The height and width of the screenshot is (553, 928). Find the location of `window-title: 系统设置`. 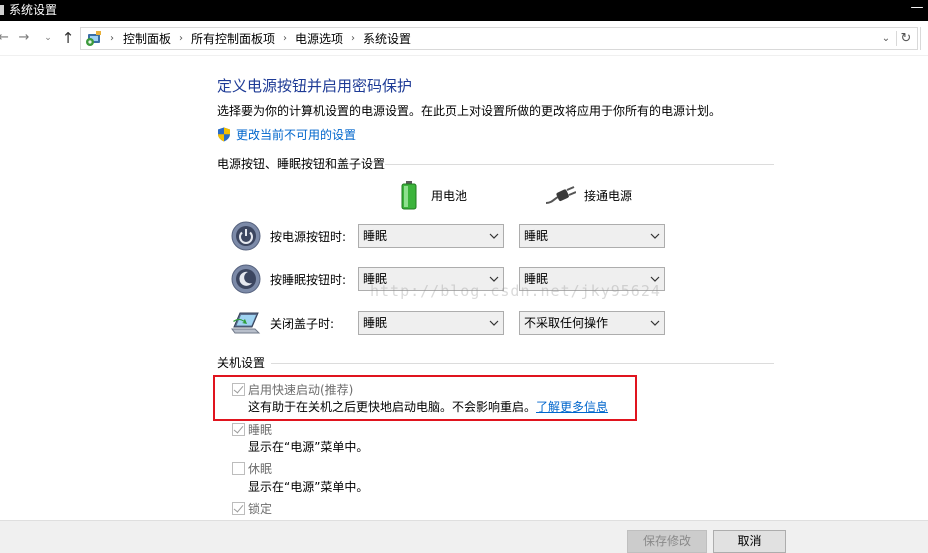

window-title: 系统设置 is located at coordinates (33, 10).